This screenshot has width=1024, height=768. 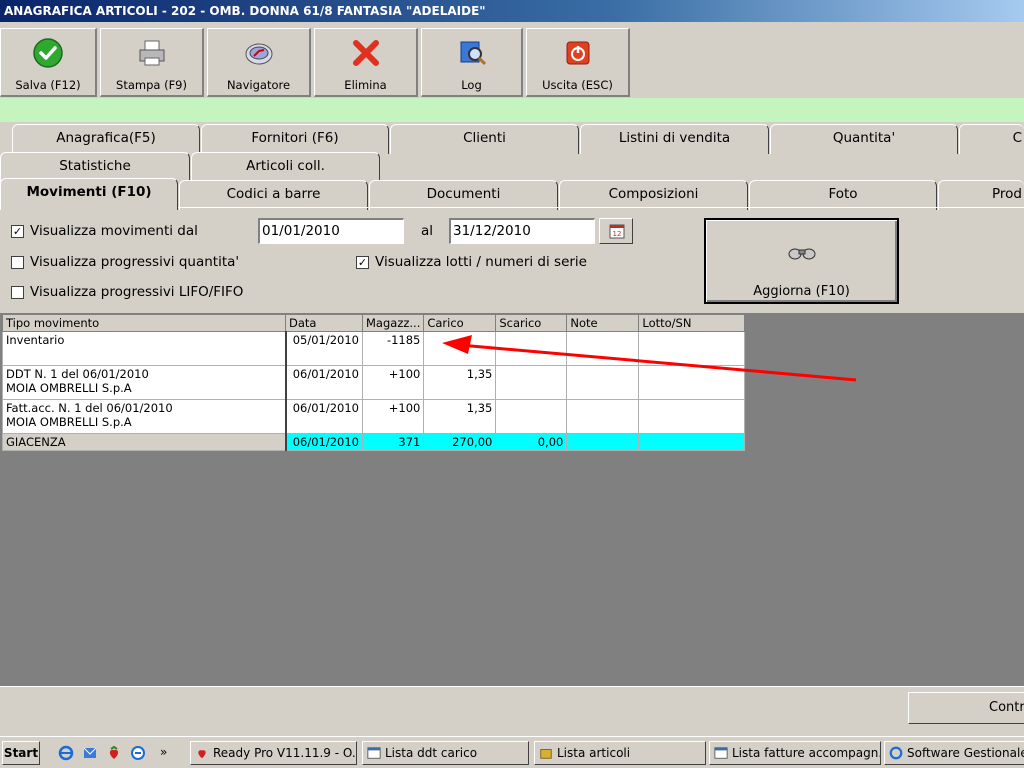 What do you see at coordinates (460, 323) in the screenshot?
I see `col-header-carico: Carico` at bounding box center [460, 323].